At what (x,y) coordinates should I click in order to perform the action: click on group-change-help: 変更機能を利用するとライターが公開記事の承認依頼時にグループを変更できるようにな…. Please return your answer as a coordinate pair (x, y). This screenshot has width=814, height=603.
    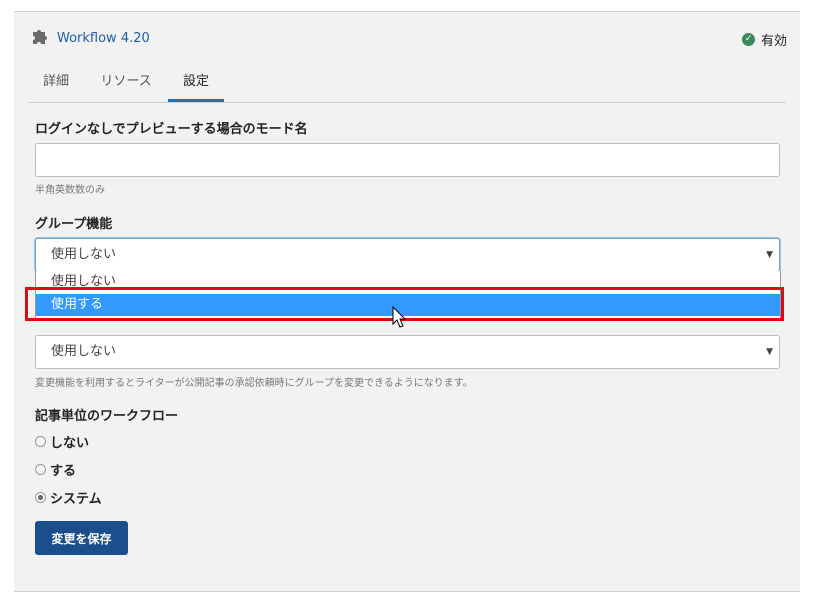
    Looking at the image, I should click on (254, 383).